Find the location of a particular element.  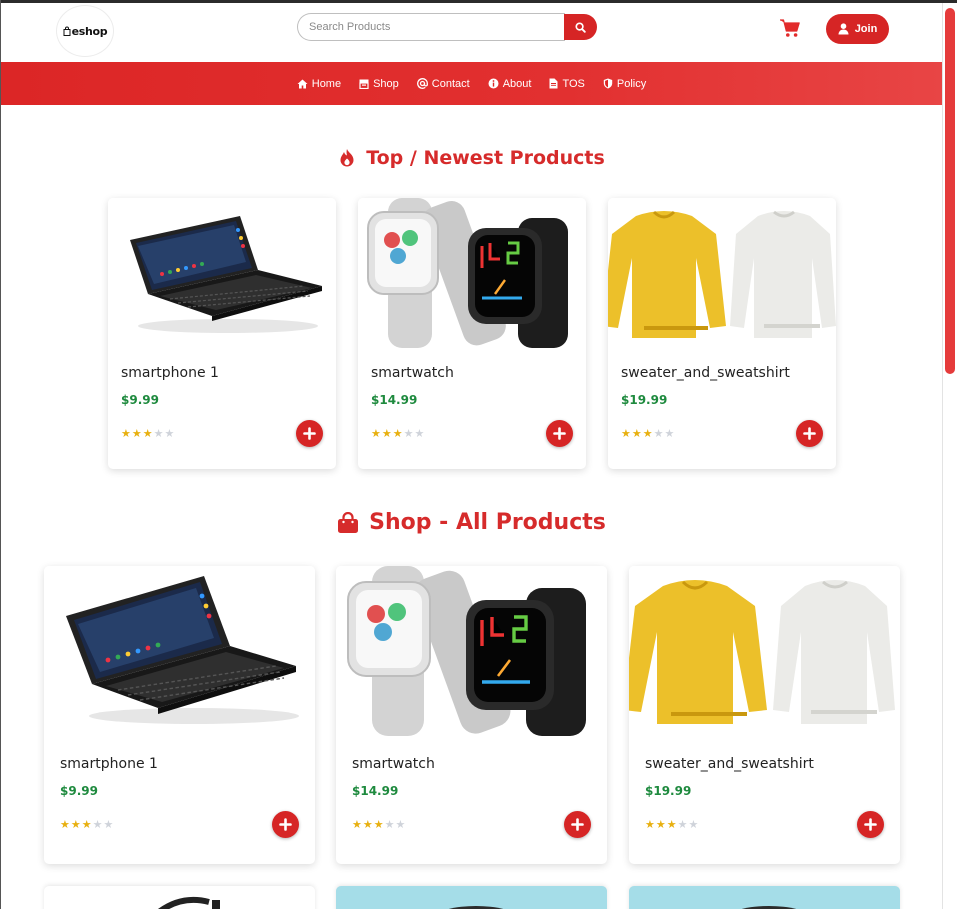

bag-outline-icon is located at coordinates (67, 31).